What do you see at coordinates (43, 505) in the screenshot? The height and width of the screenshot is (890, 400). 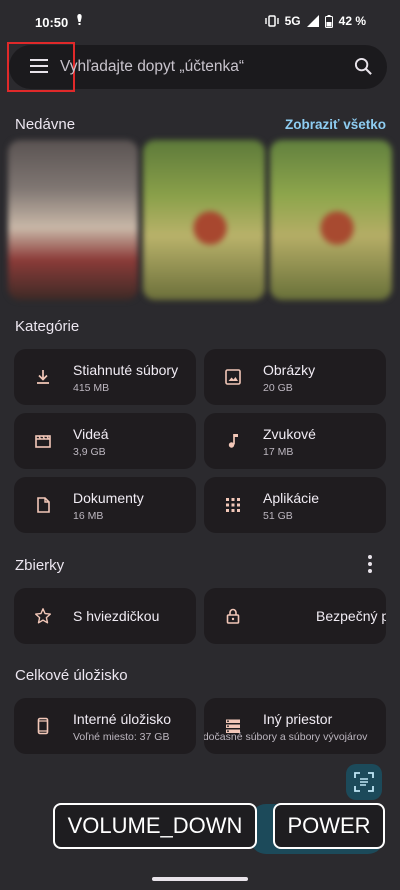 I see `document-icon` at bounding box center [43, 505].